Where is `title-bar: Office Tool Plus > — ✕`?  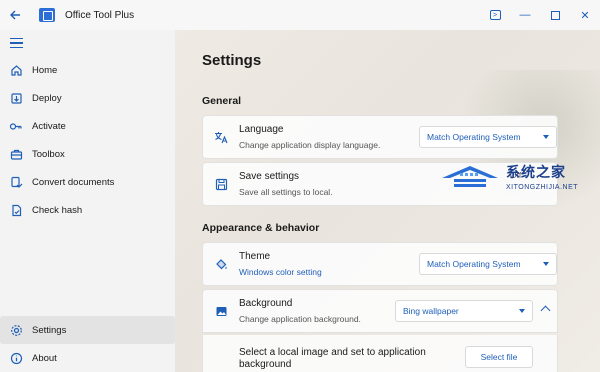 title-bar: Office Tool Plus > — ✕ is located at coordinates (300, 15).